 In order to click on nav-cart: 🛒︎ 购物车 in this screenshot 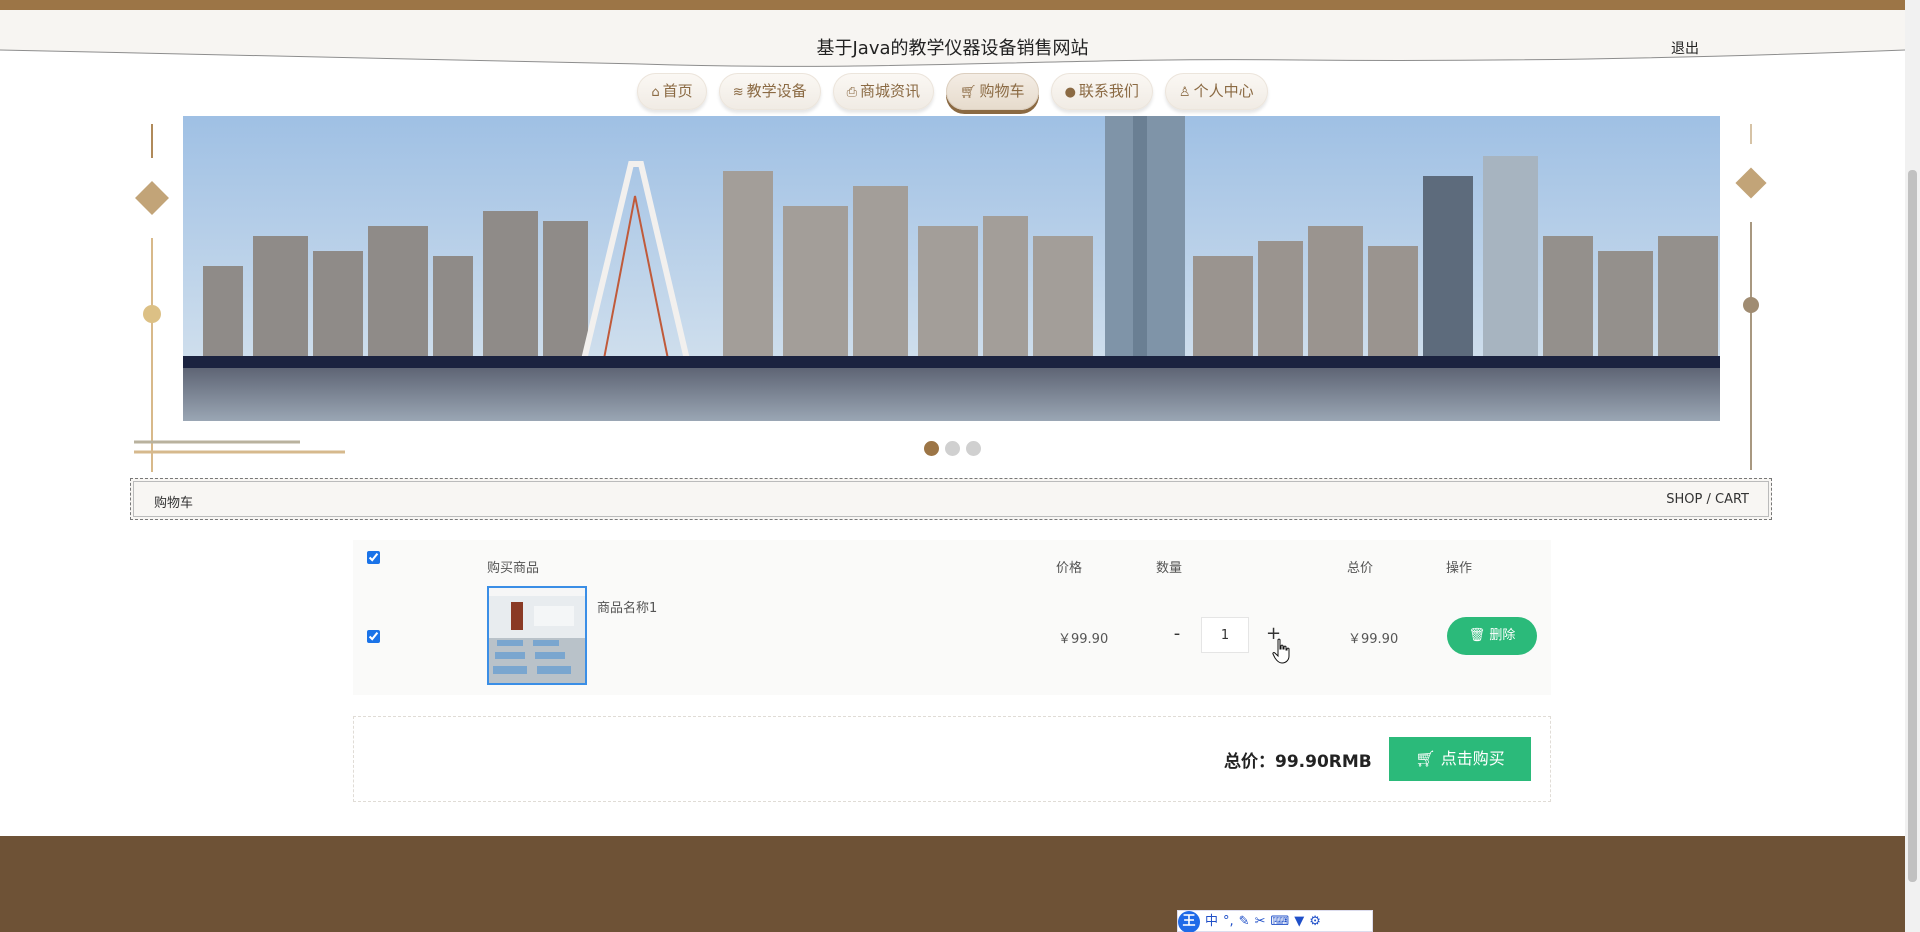, I will do `click(992, 91)`.